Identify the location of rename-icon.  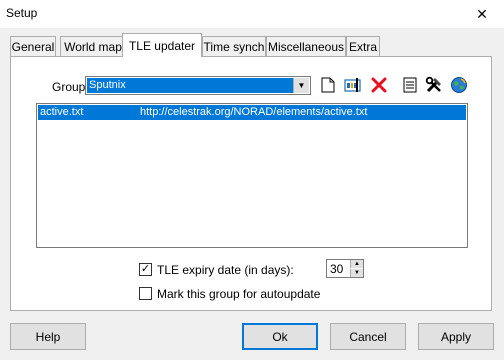
(353, 85).